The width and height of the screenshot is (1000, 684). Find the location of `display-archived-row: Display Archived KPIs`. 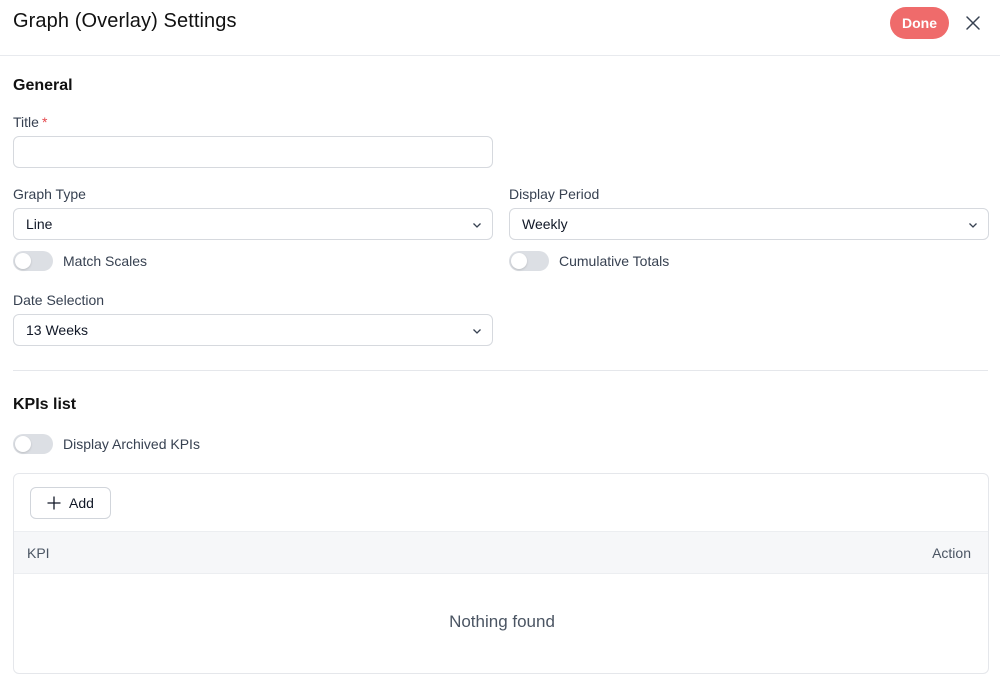

display-archived-row: Display Archived KPIs is located at coordinates (106, 444).